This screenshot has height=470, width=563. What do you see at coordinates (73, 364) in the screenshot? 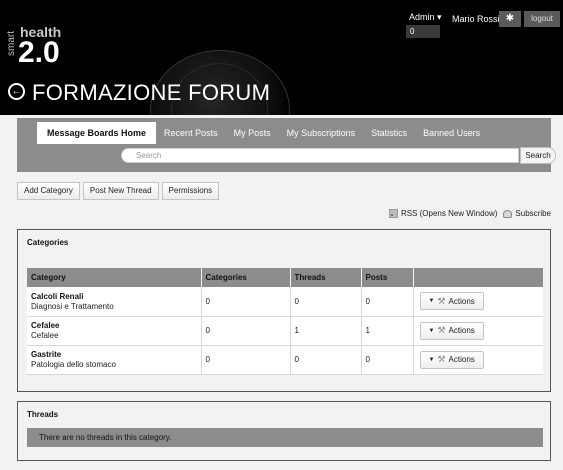
I see `category-description: Patologia dello stomaco` at bounding box center [73, 364].